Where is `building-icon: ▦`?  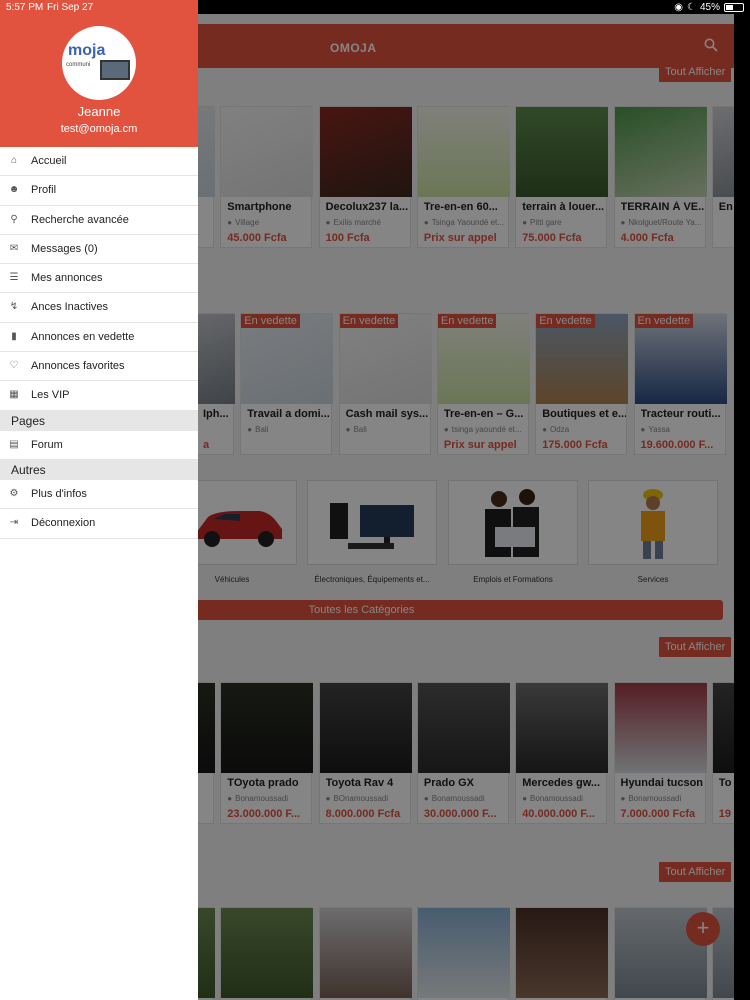
building-icon: ▦ is located at coordinates (14, 395).